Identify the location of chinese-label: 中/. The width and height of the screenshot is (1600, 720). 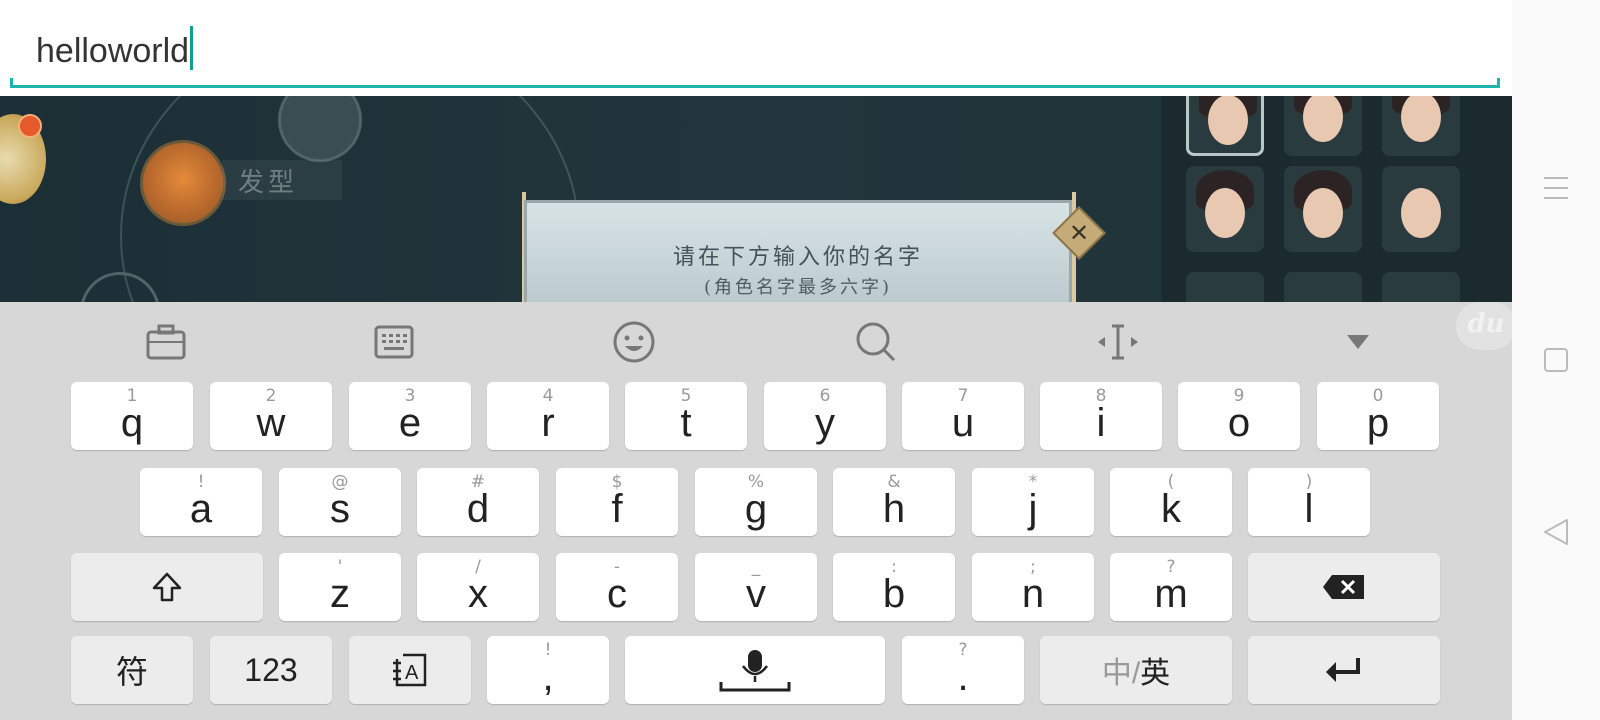
(1121, 673).